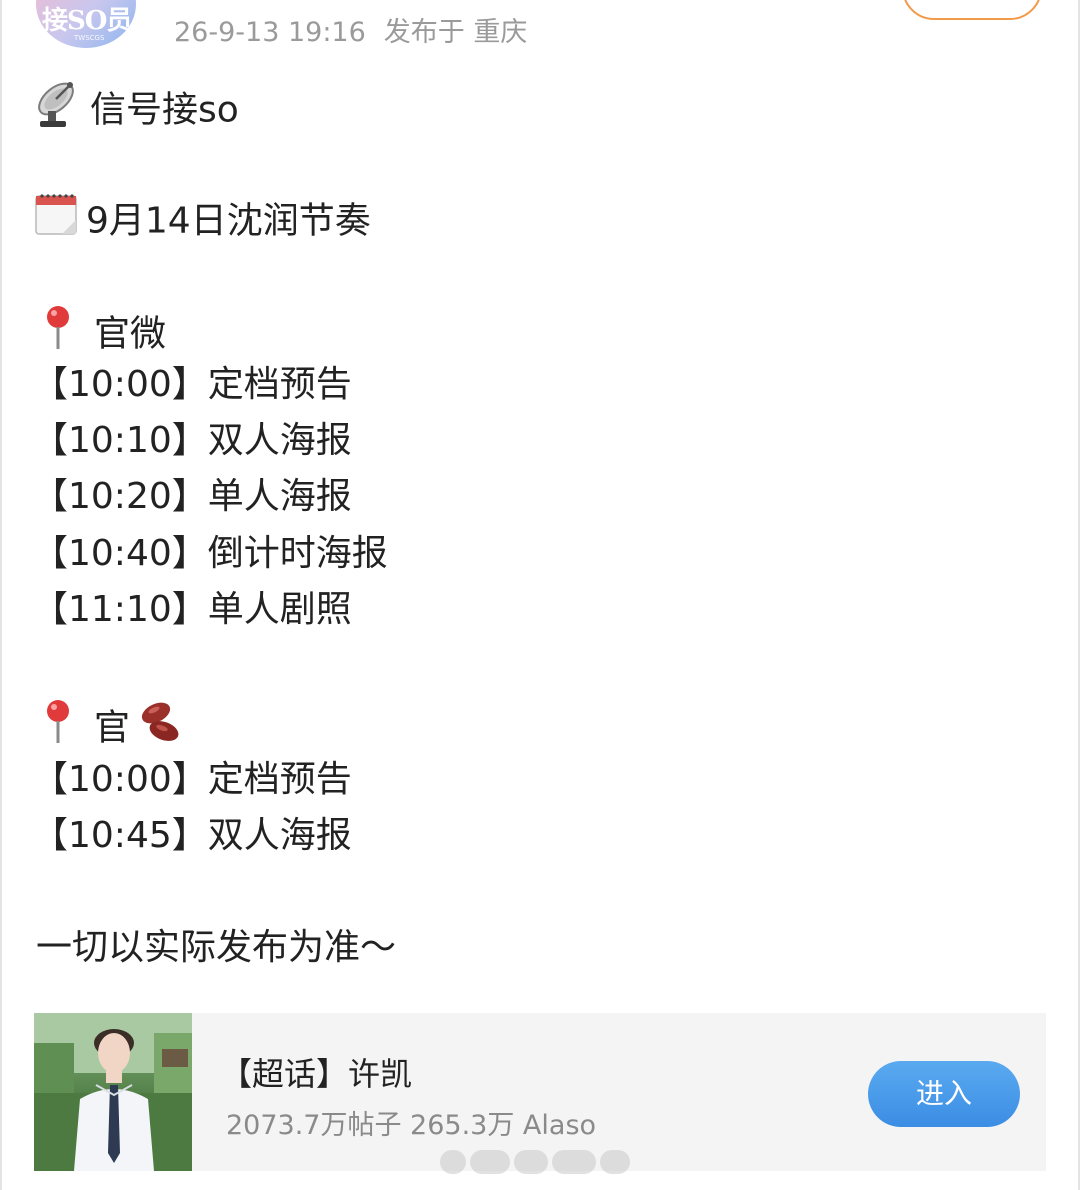  What do you see at coordinates (113, 1092) in the screenshot?
I see `topic-thumbnail` at bounding box center [113, 1092].